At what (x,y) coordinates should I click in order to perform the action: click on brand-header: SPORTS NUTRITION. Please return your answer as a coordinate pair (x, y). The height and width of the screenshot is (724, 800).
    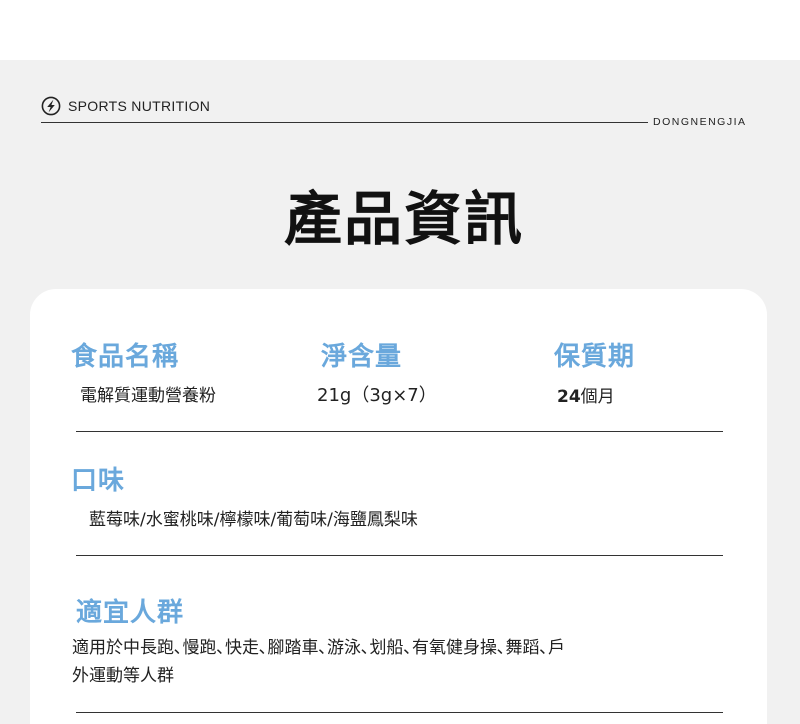
    Looking at the image, I should click on (125, 106).